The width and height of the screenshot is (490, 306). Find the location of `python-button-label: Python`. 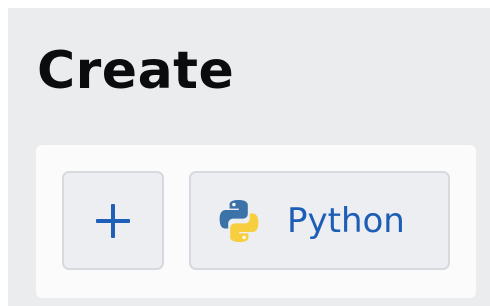

python-button-label: Python is located at coordinates (346, 220).